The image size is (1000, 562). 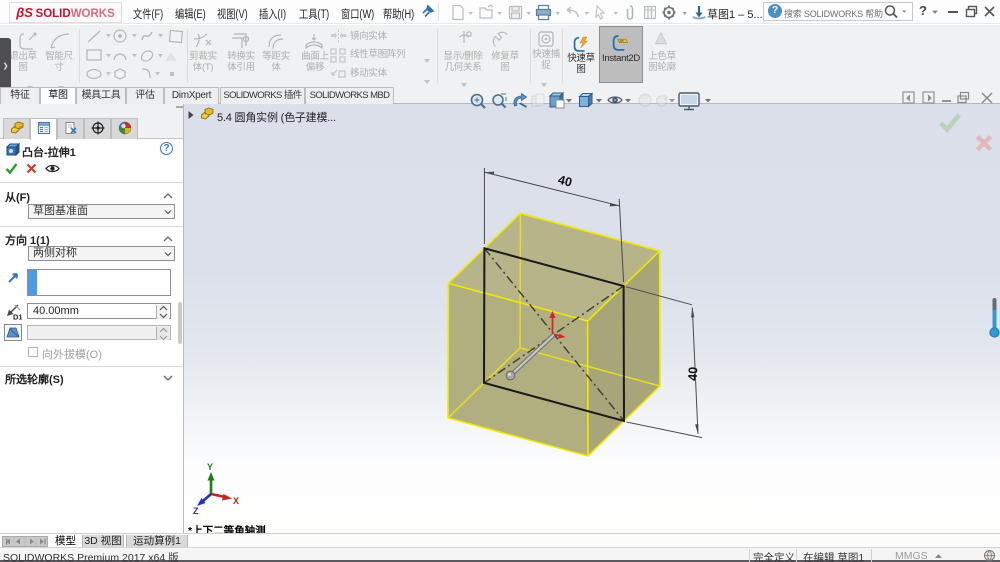 What do you see at coordinates (236, 501) in the screenshot?
I see `svg-text: X` at bounding box center [236, 501].